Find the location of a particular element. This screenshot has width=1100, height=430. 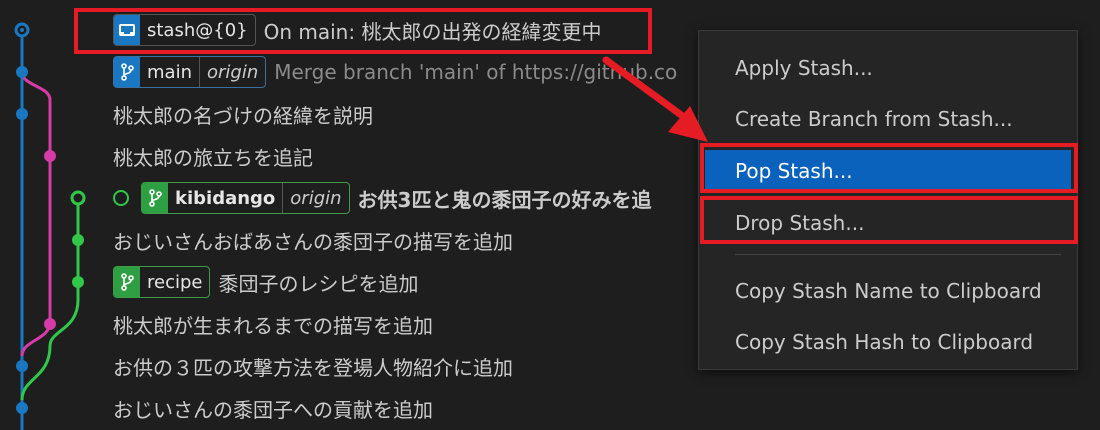

menu-item-copy-stash-hash: Copy Stash Hash to Clipboard is located at coordinates (888, 342).